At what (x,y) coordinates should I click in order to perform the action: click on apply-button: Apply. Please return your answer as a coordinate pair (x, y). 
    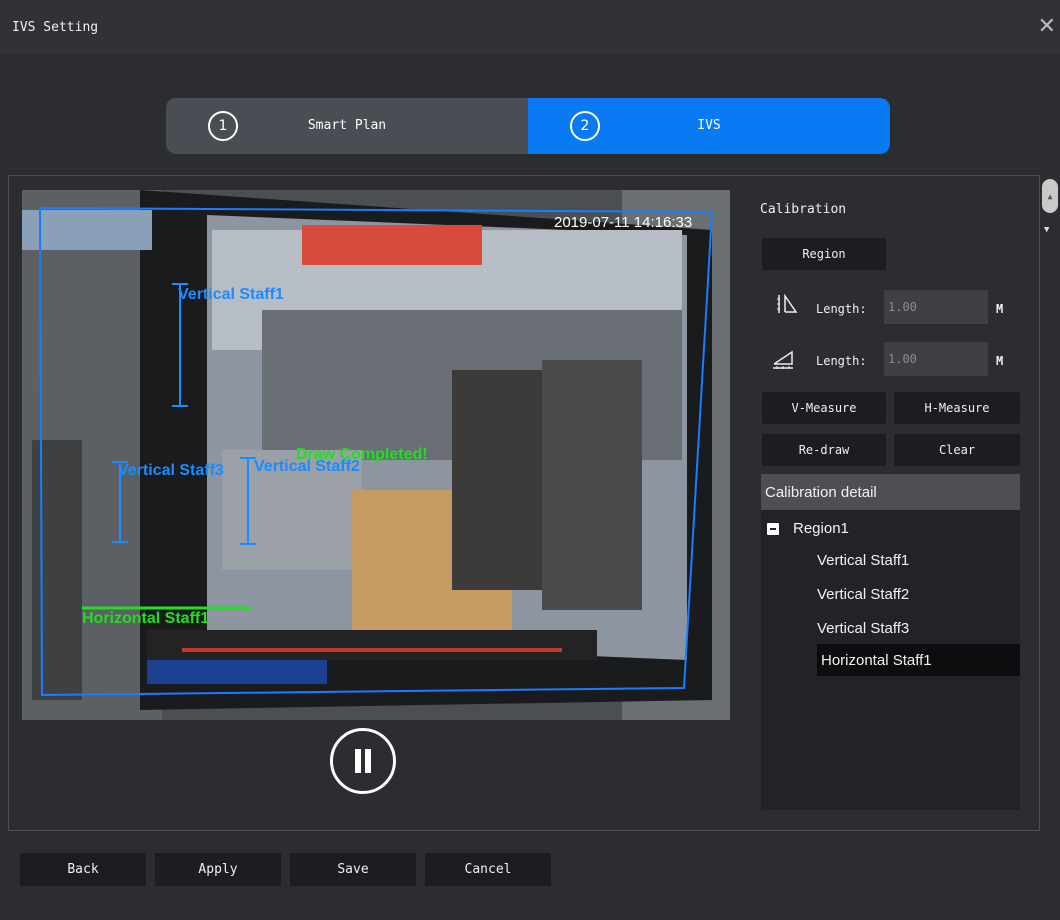
    Looking at the image, I should click on (218, 869).